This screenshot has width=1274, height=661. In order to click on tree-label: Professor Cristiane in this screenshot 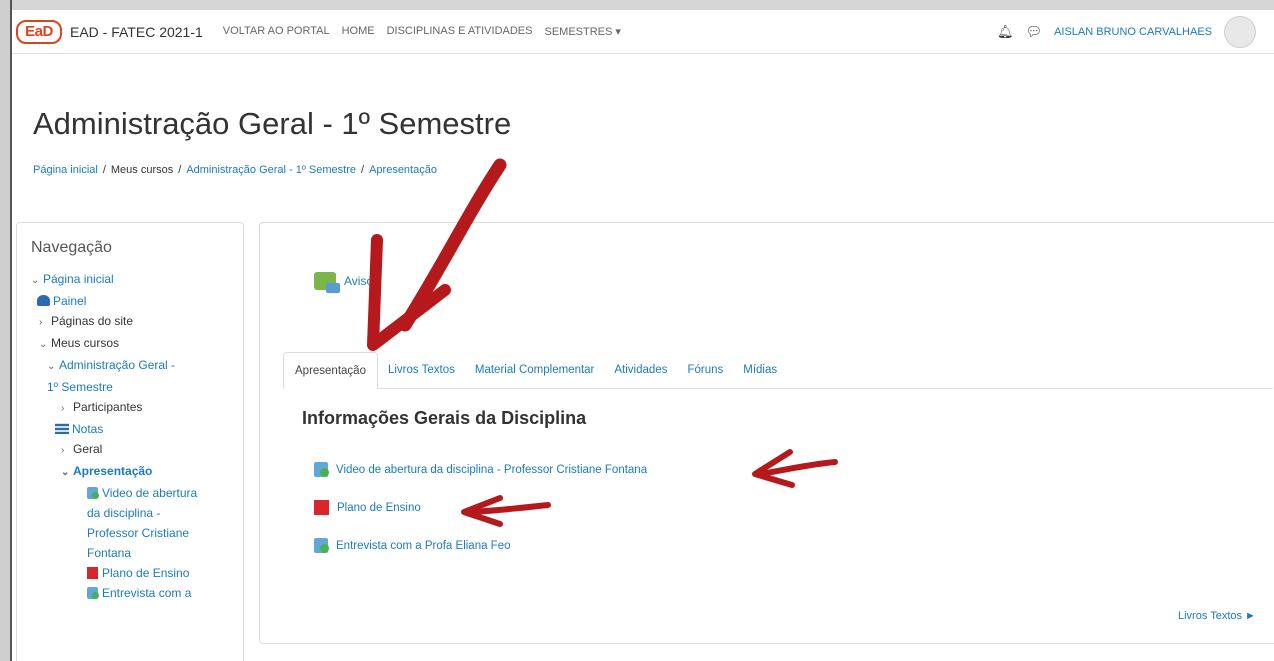, I will do `click(138, 533)`.